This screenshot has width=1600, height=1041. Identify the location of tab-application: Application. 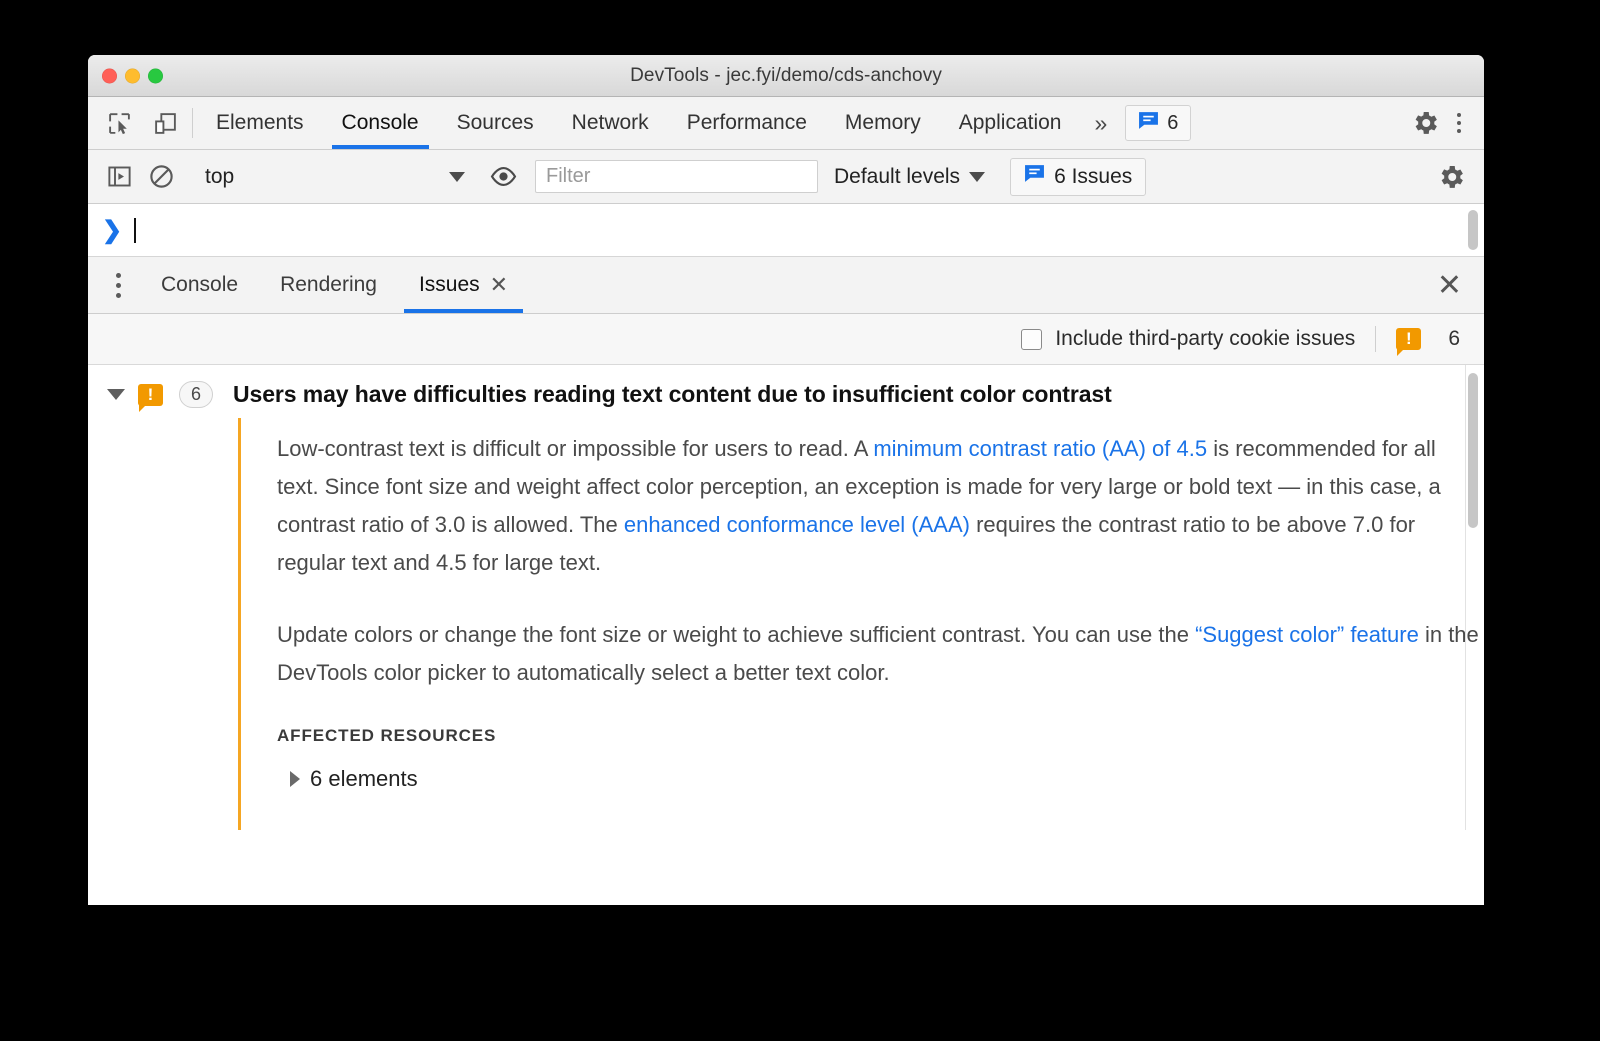
(1010, 123).